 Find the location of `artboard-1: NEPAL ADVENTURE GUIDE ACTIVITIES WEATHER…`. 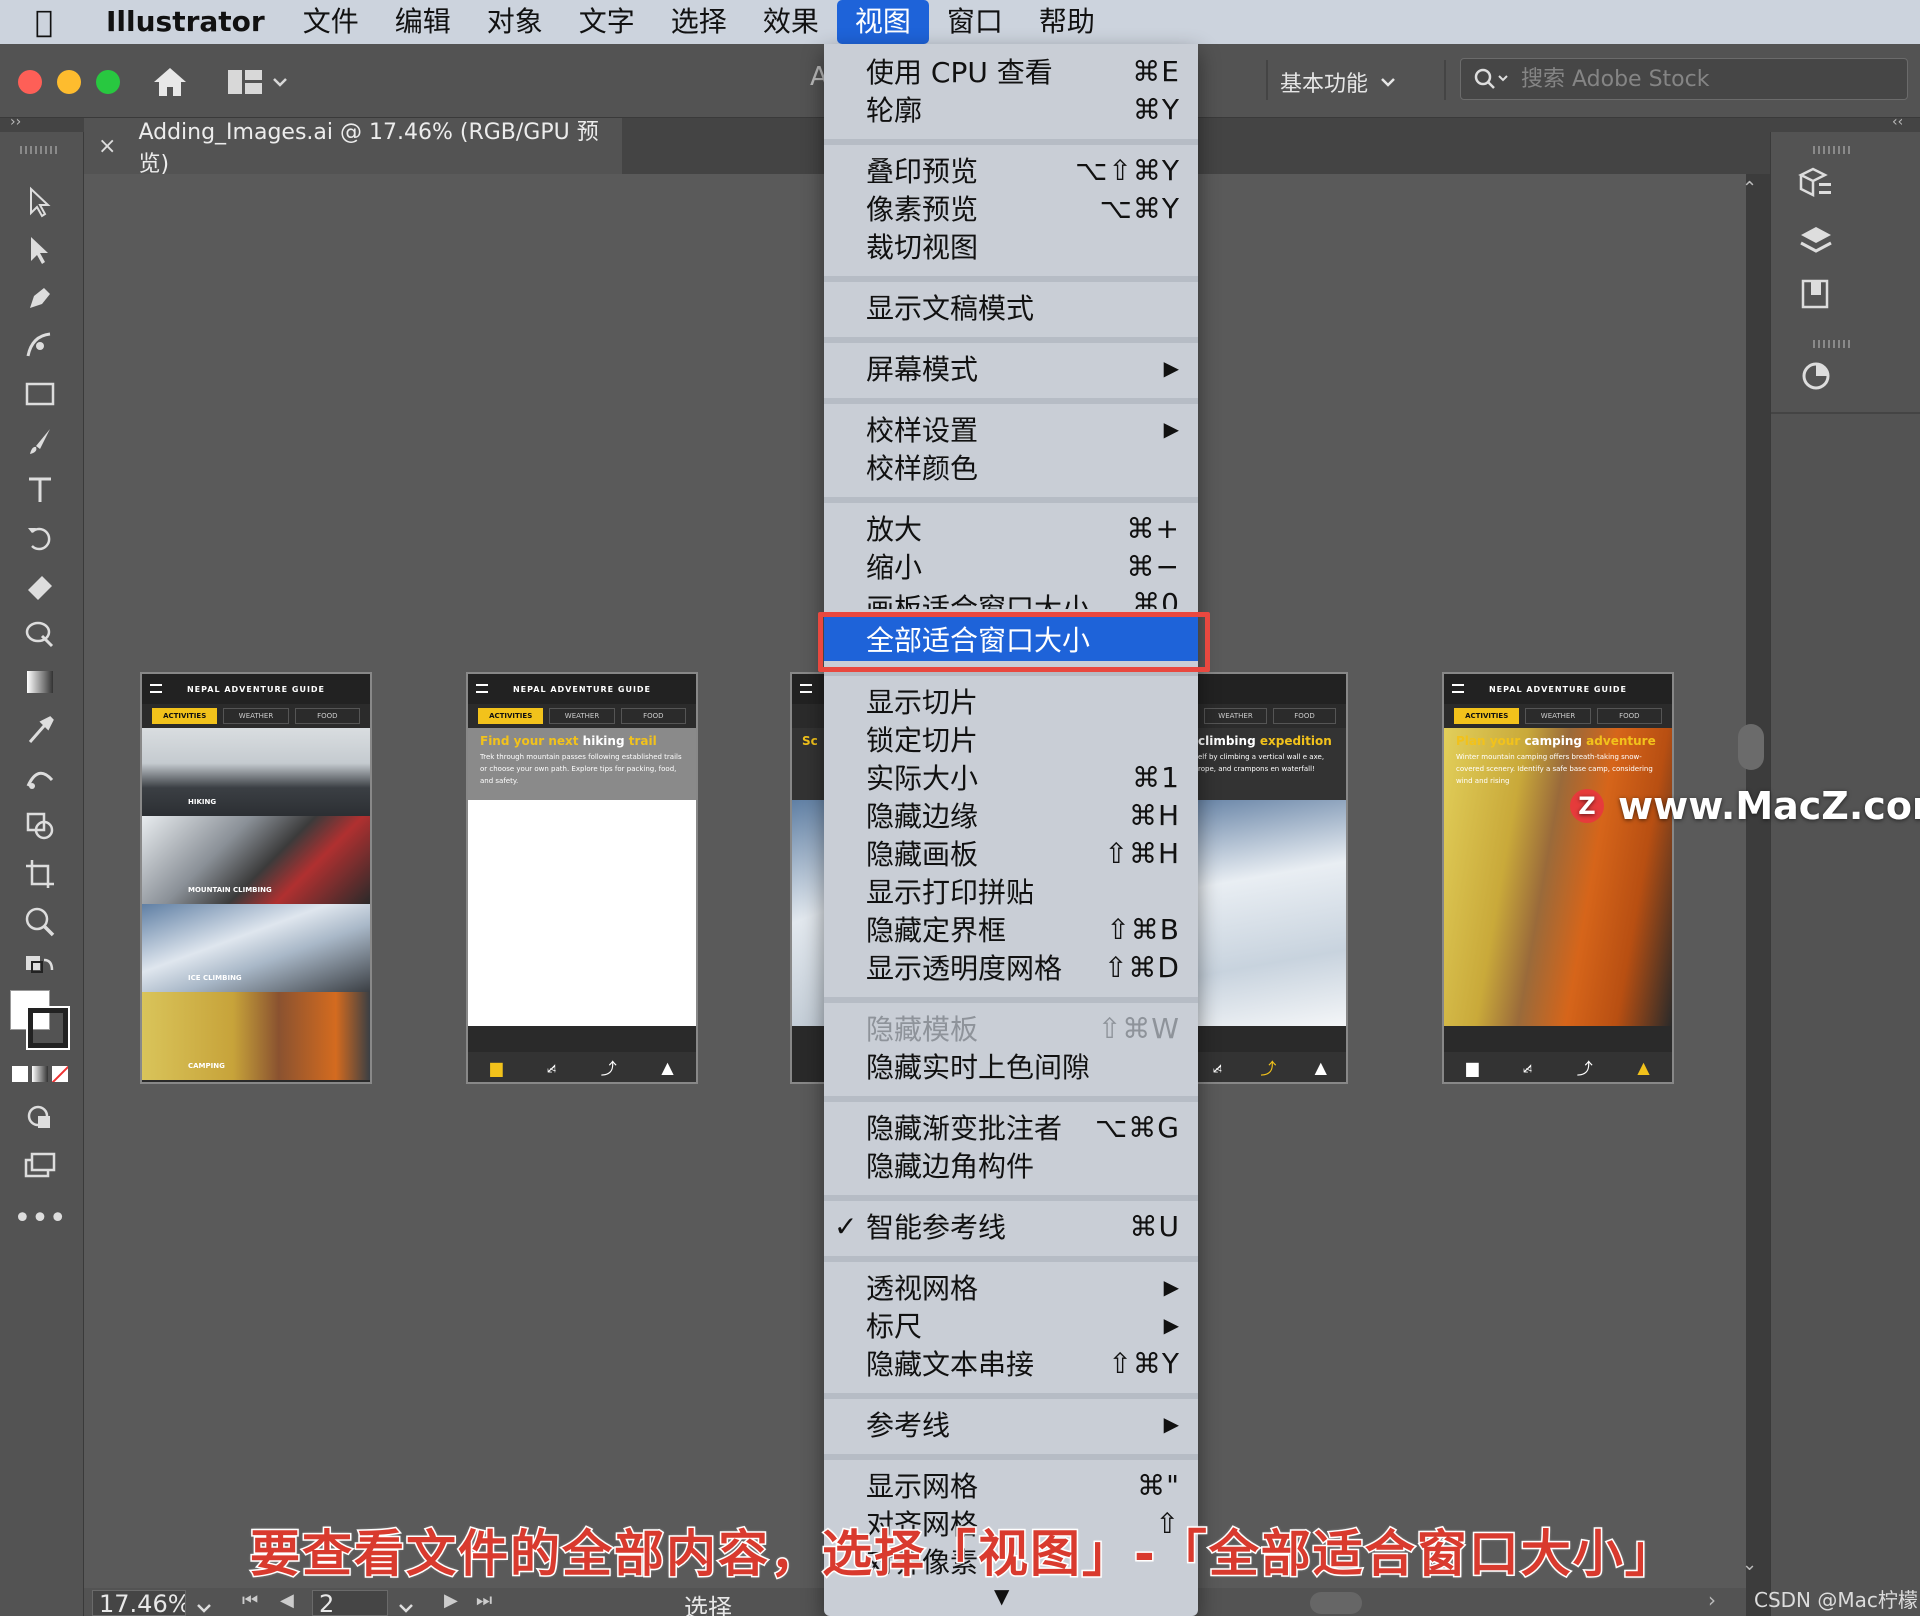

artboard-1: NEPAL ADVENTURE GUIDE ACTIVITIES WEATHER… is located at coordinates (256, 878).